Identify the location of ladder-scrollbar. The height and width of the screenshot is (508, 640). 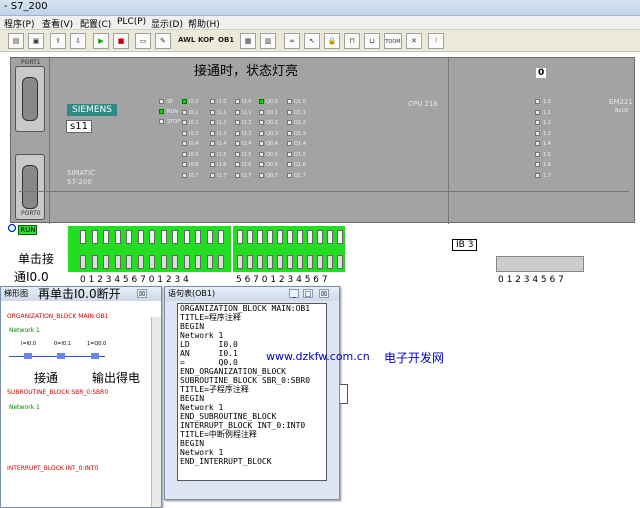
(156, 412).